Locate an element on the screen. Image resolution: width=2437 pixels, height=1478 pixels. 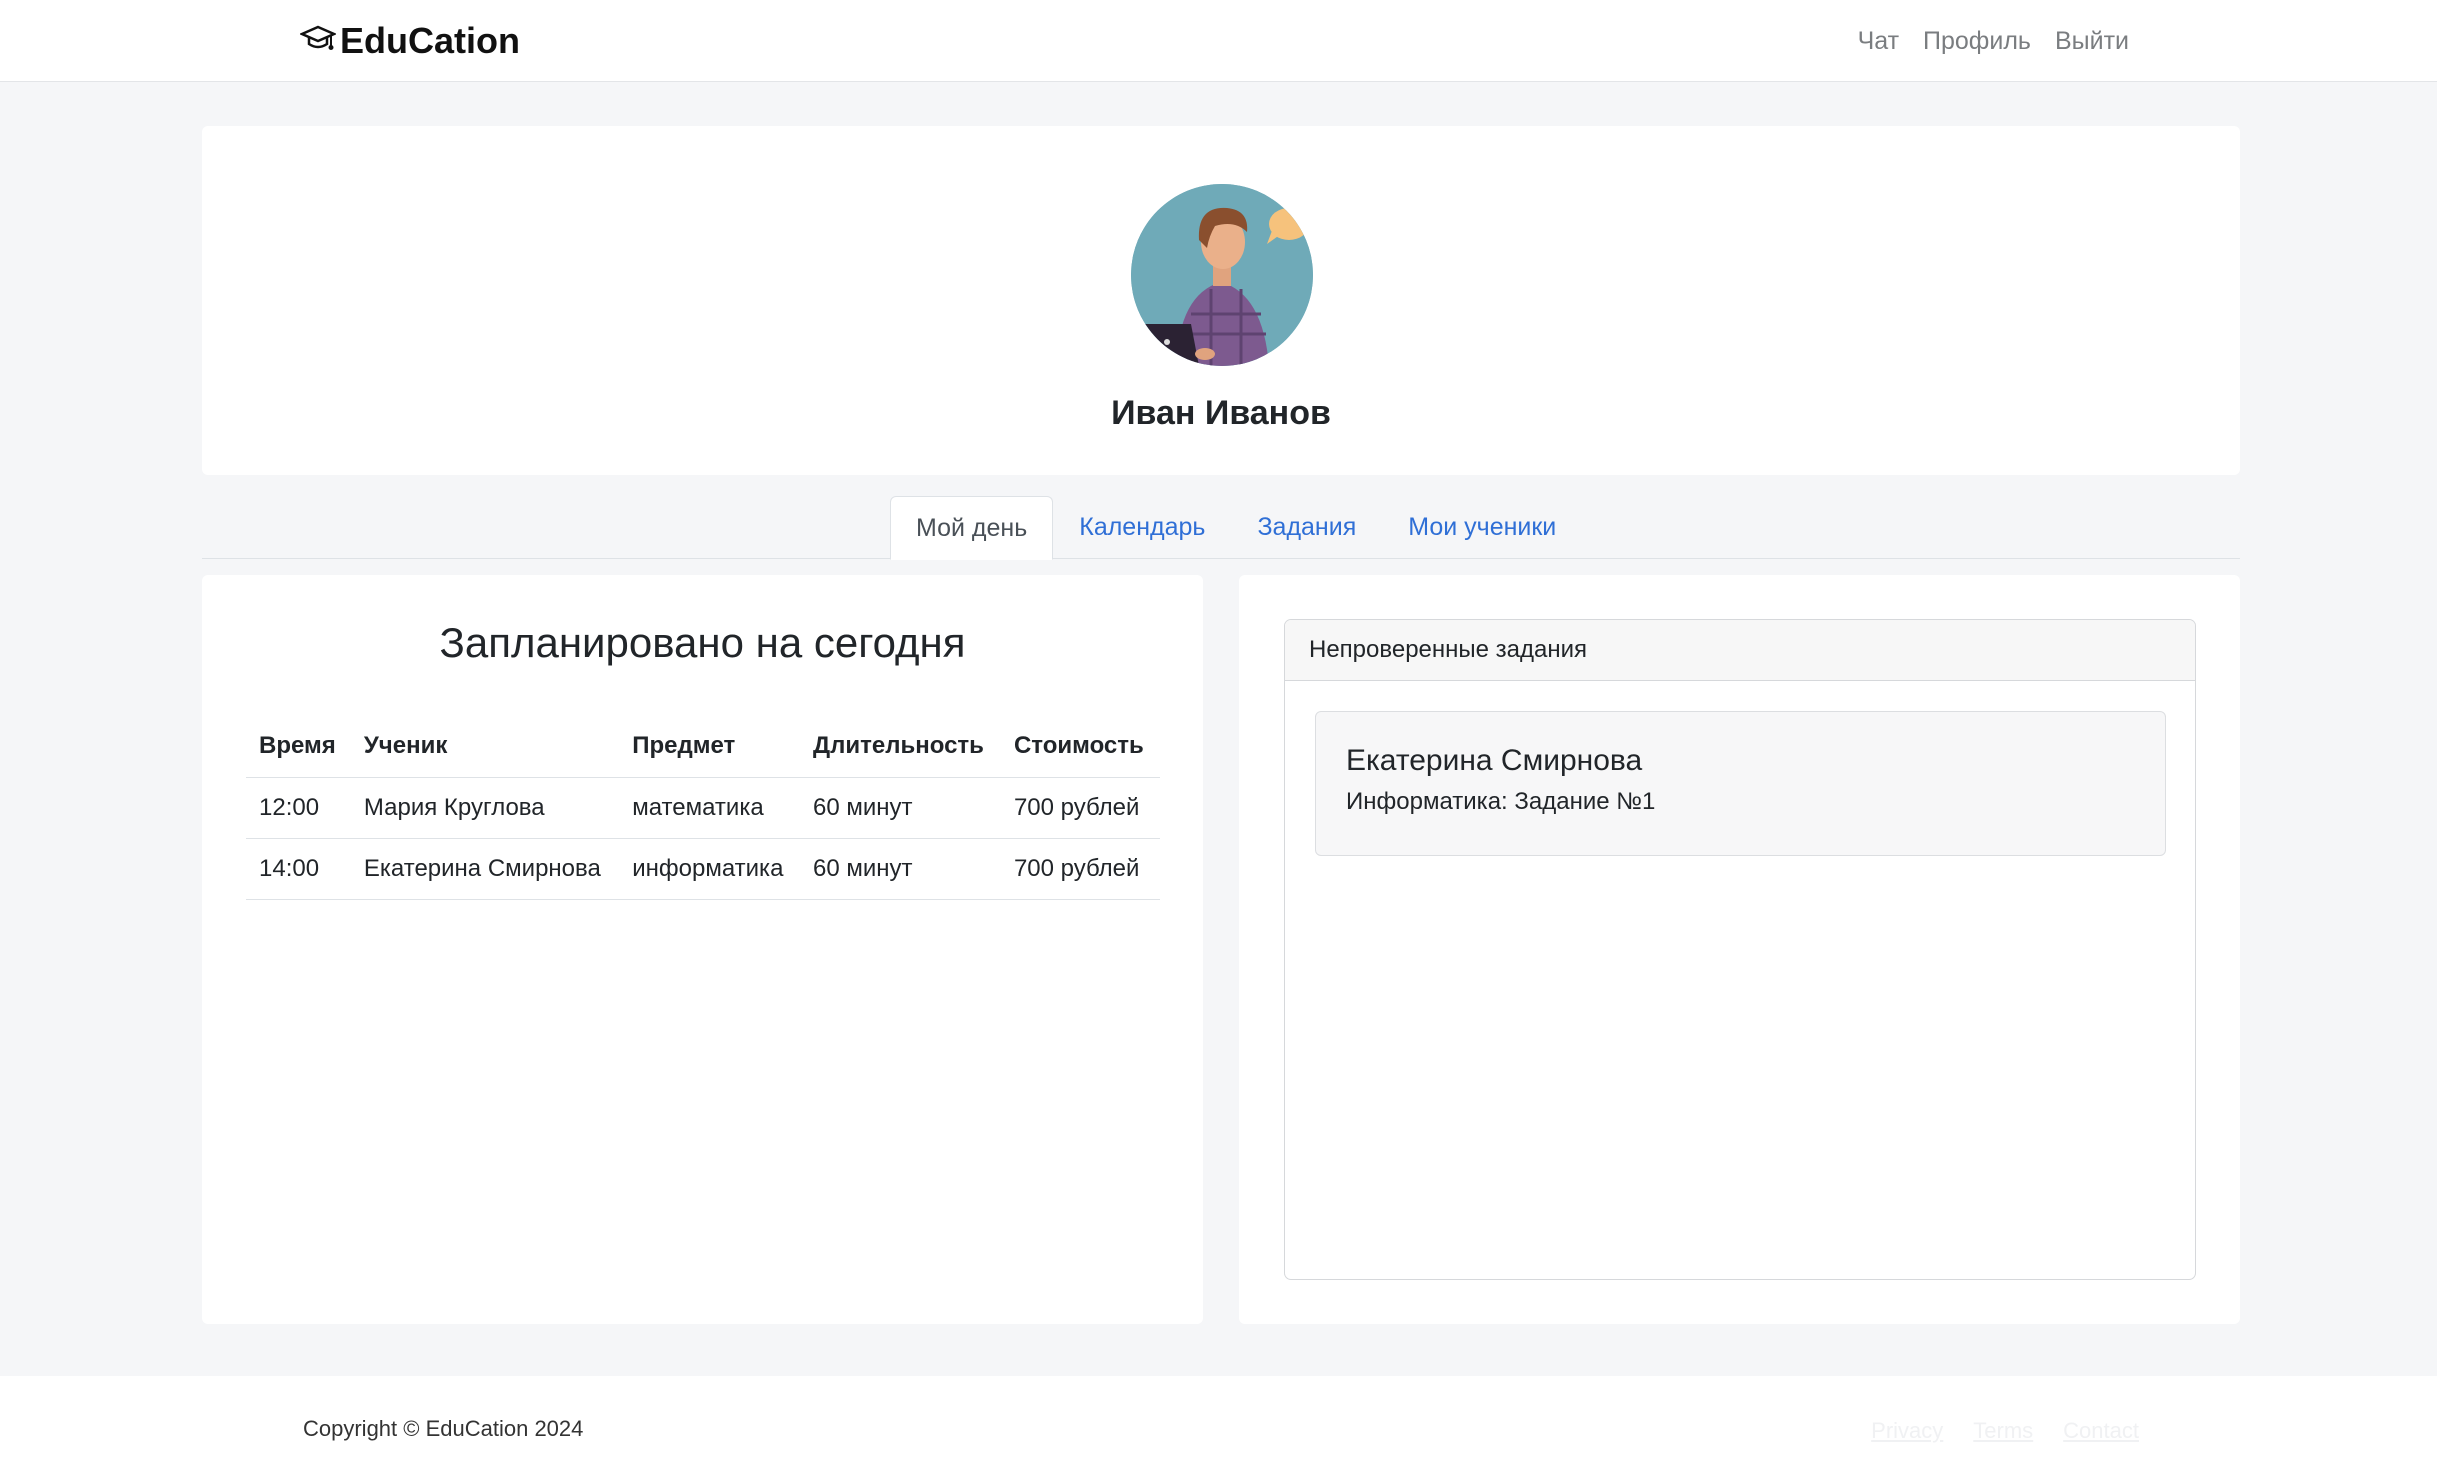
task-subject: Информатика: Задание №1 is located at coordinates (1501, 801).